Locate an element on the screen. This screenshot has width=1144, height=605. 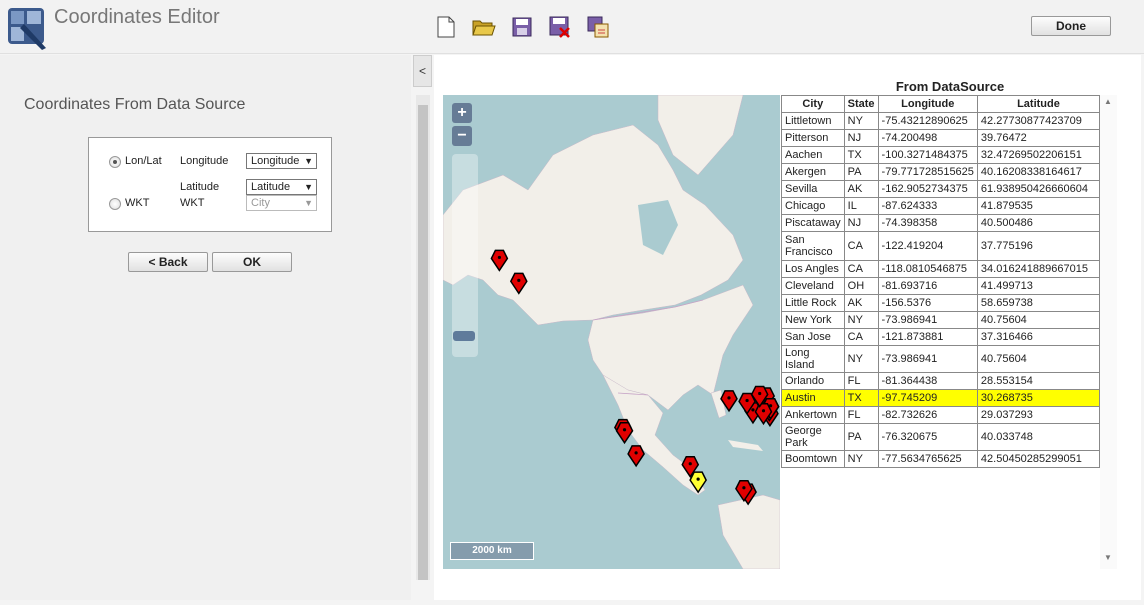
table-row: Little Rock AK -156.5376 58.659738 is located at coordinates (941, 303).